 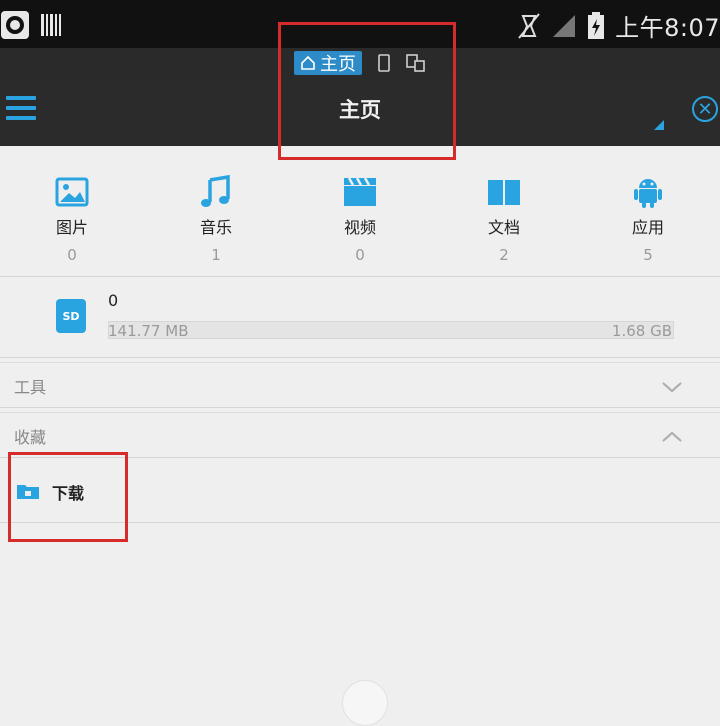 I want to click on status-right-icons: 上午8:07, so click(x=618, y=25).